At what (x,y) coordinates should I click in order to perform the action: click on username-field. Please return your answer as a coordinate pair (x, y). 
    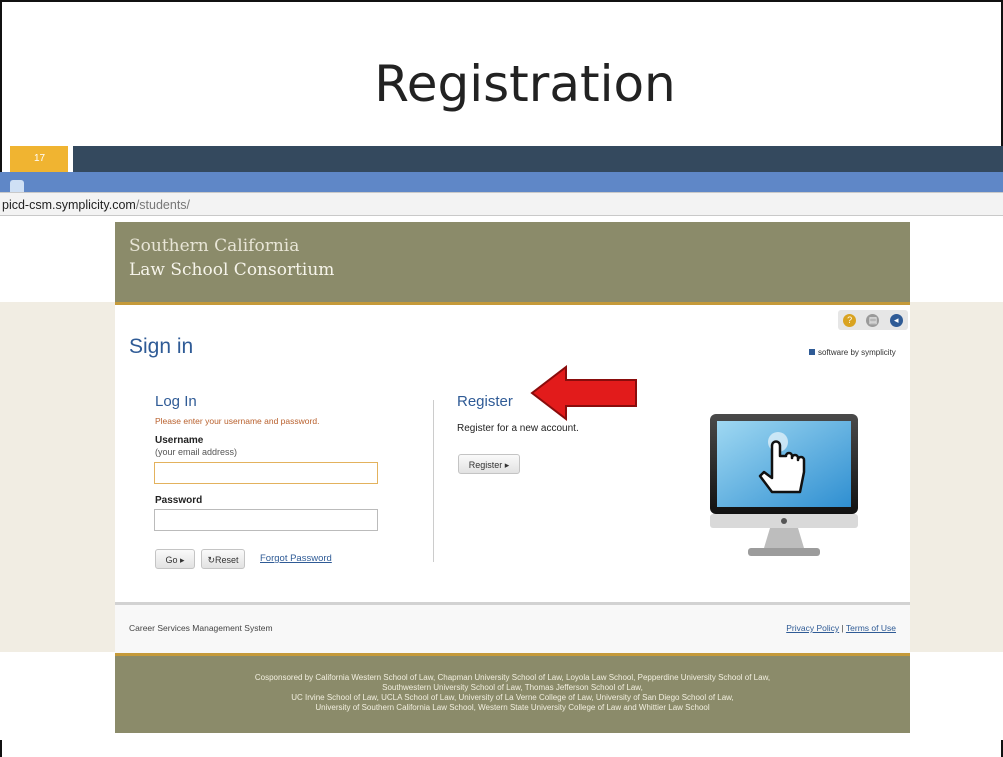
    Looking at the image, I should click on (266, 473).